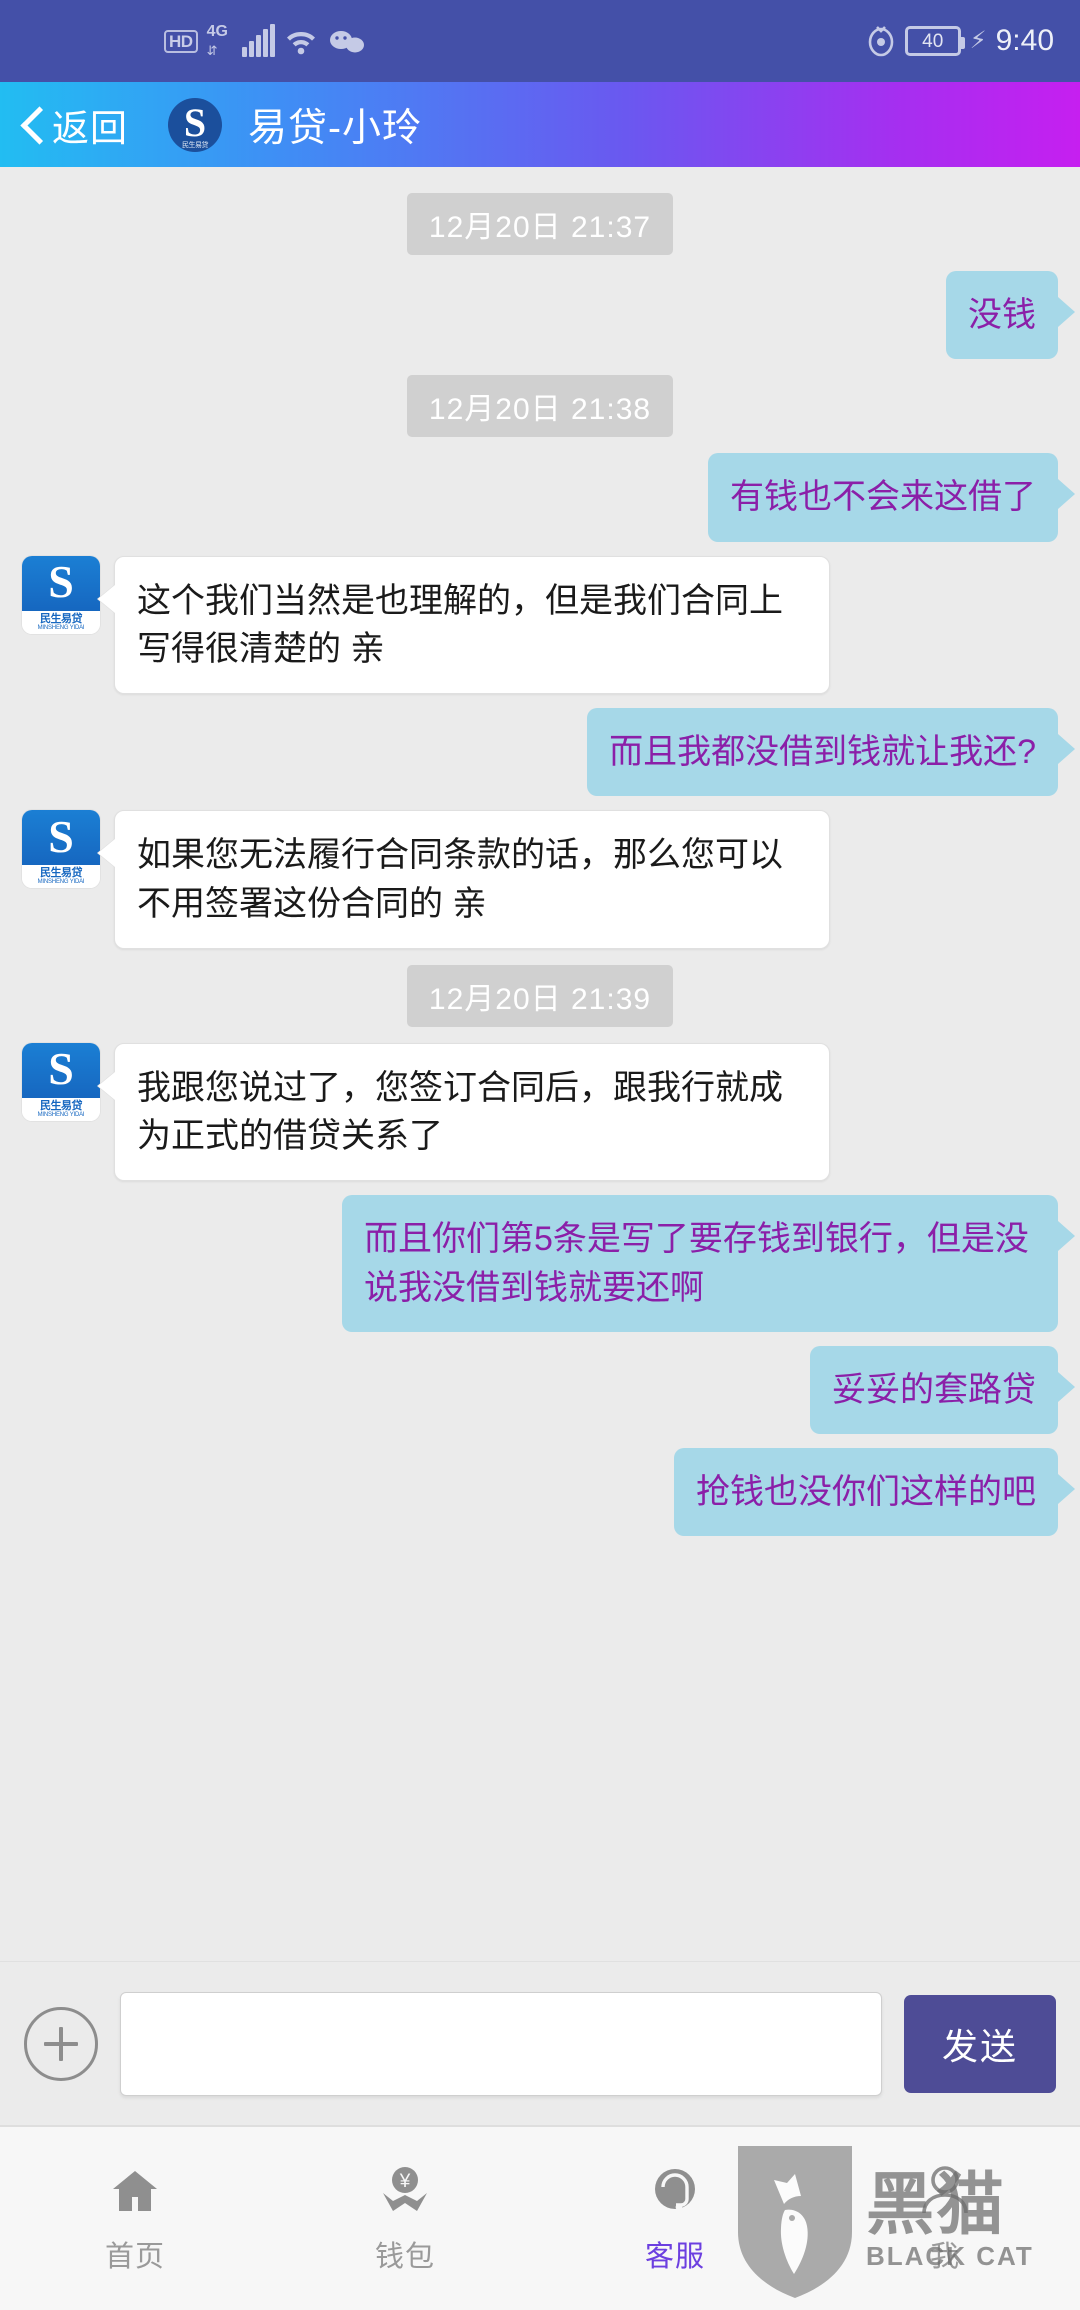  I want to click on back-button: 返回, so click(75, 125).